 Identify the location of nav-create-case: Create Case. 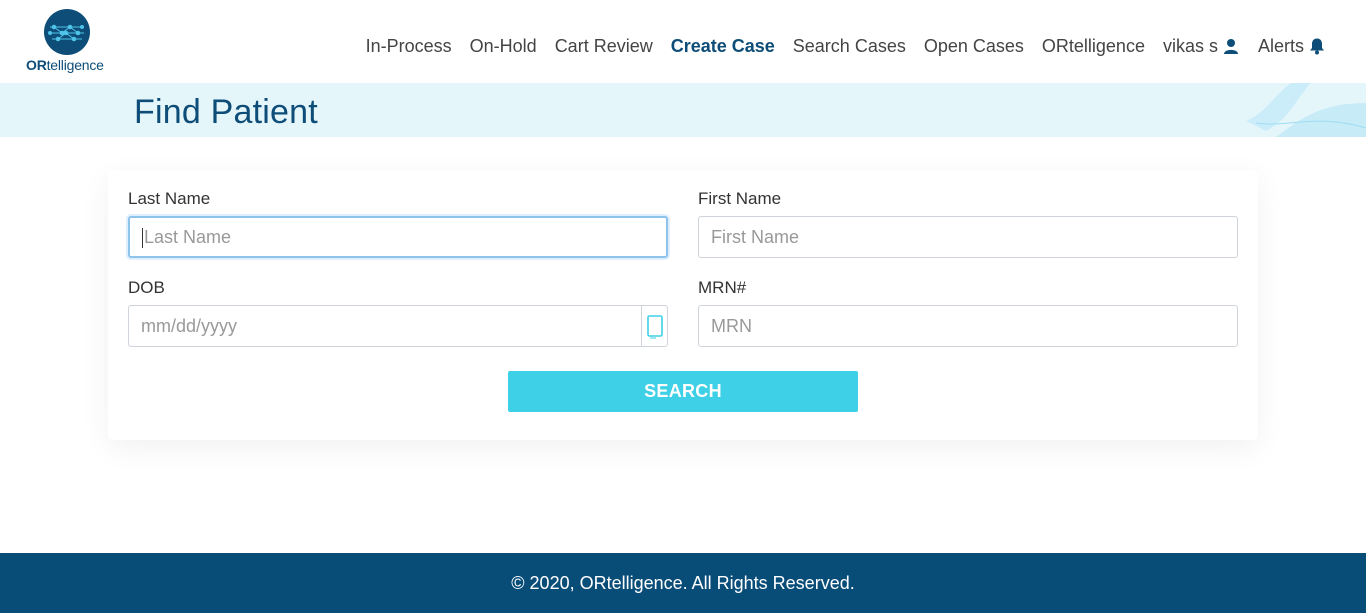
(723, 46).